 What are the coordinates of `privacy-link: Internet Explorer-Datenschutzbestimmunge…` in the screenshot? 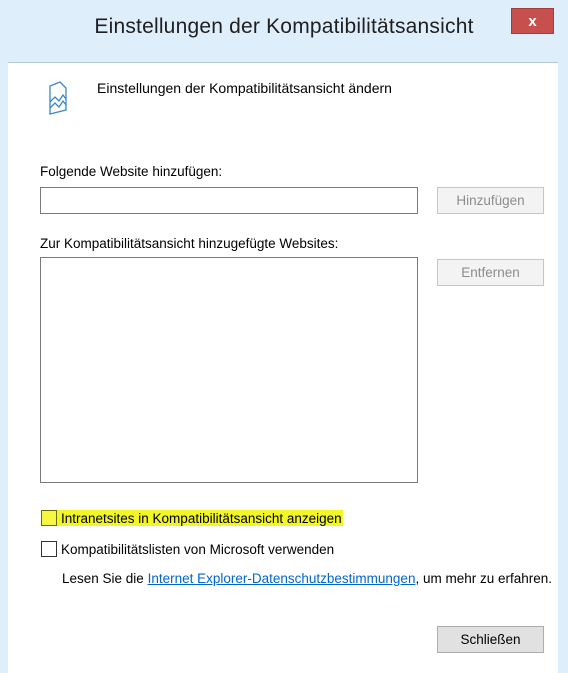 It's located at (282, 578).